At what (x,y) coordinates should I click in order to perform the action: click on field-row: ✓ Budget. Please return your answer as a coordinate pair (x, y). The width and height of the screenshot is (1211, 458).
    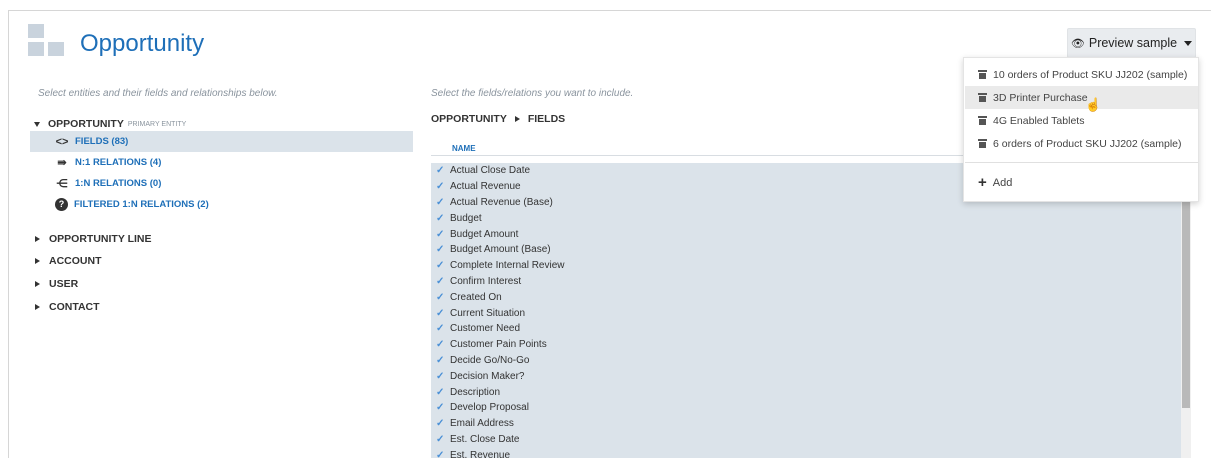
    Looking at the image, I should click on (806, 218).